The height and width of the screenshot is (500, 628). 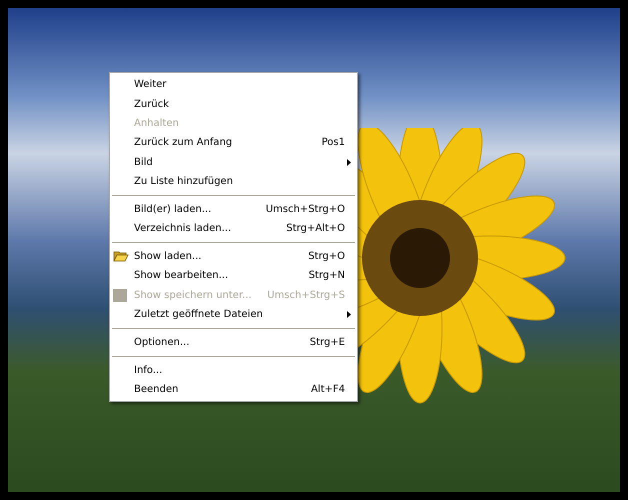 What do you see at coordinates (233, 314) in the screenshot?
I see `menu-item: Zuletzt geöffnete Dateien` at bounding box center [233, 314].